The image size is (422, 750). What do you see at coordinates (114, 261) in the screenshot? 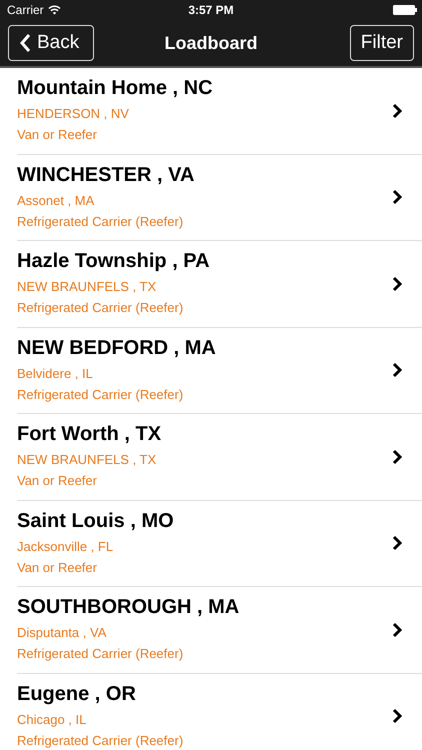
I see `destination-label: Hazle Township , PA` at bounding box center [114, 261].